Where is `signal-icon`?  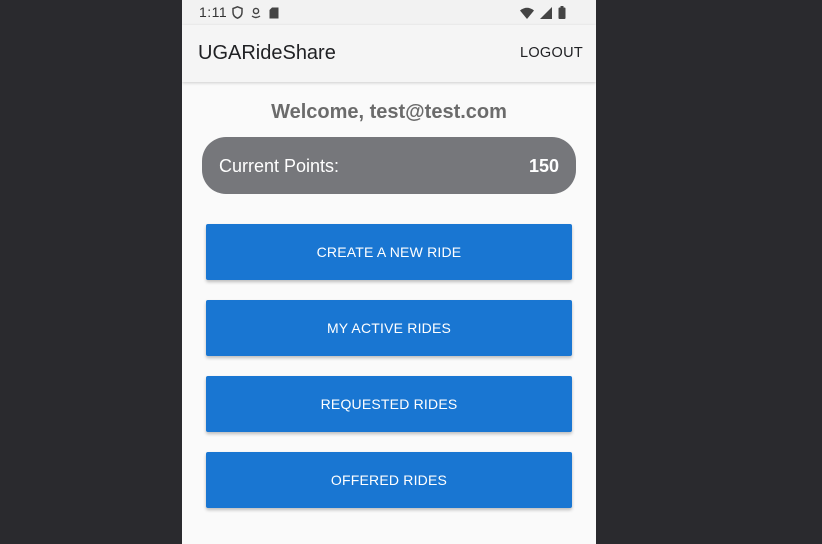 signal-icon is located at coordinates (546, 12).